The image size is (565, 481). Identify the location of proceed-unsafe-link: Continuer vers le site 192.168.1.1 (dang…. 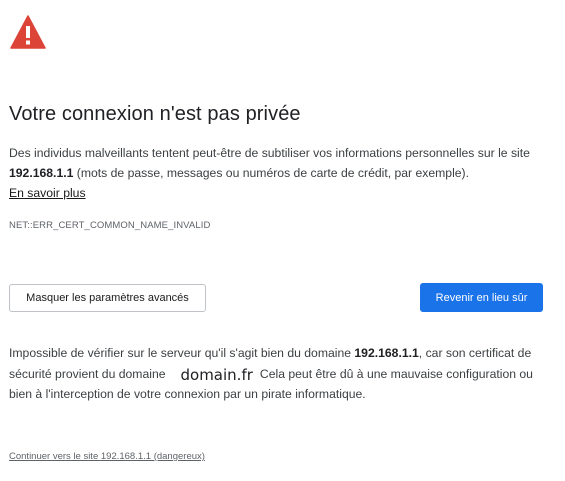
(107, 456).